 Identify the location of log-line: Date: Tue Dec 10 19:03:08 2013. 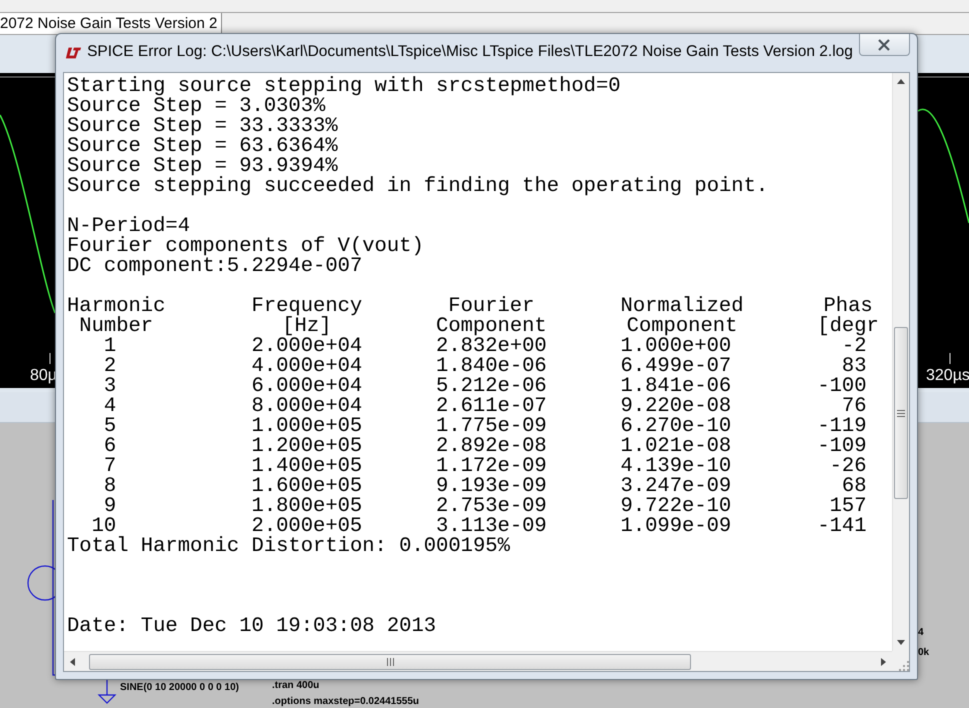
(252, 627).